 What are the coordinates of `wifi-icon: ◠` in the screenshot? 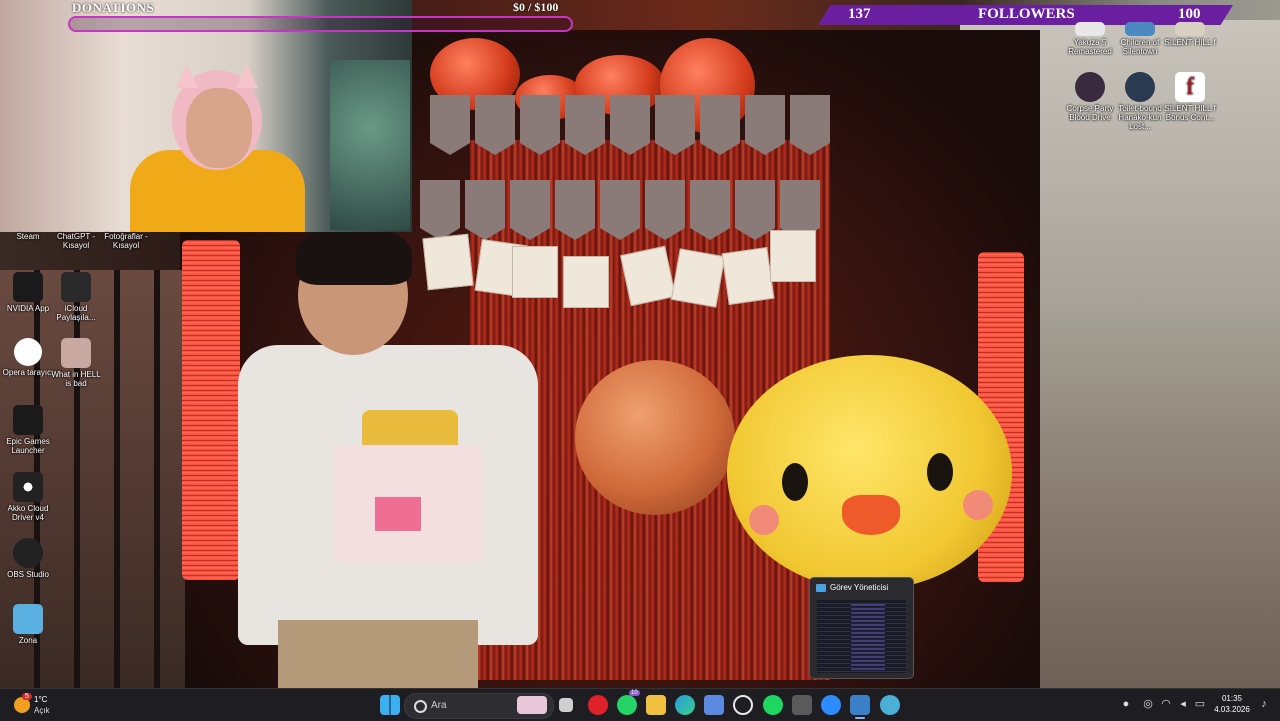 It's located at (1166, 704).